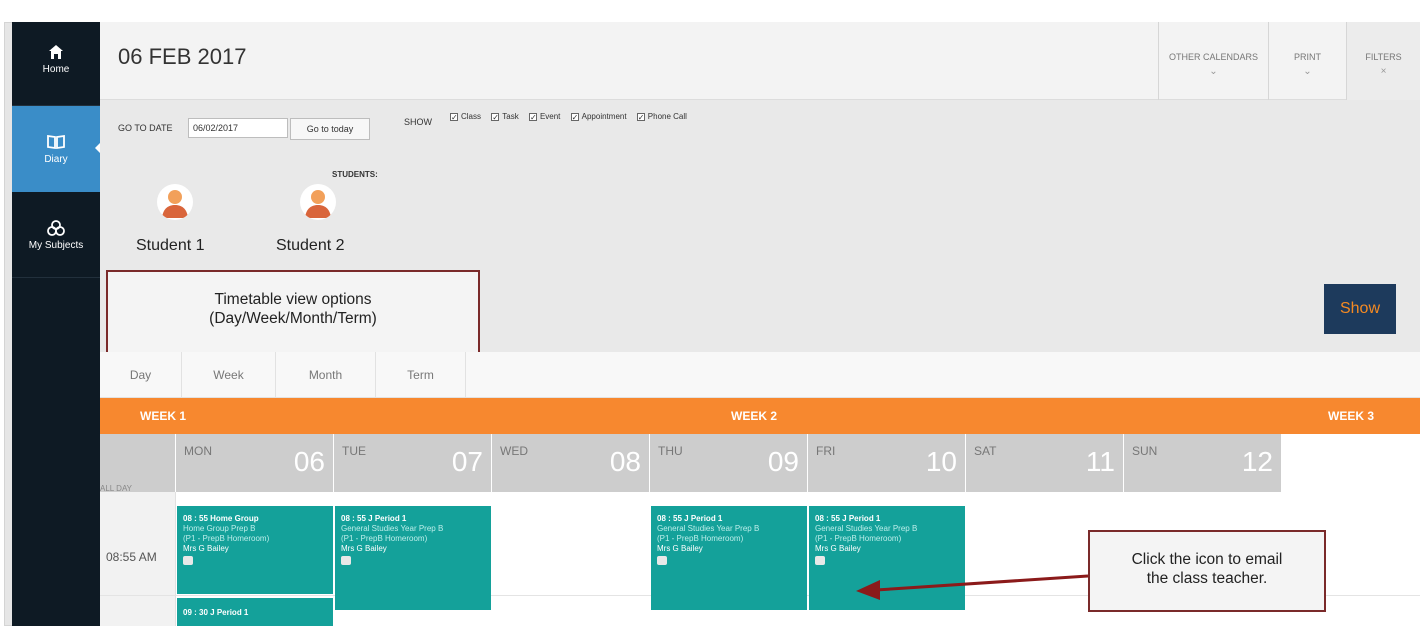  I want to click on other-calendars-button: OTHER CALENDARS ⌄, so click(1213, 61).